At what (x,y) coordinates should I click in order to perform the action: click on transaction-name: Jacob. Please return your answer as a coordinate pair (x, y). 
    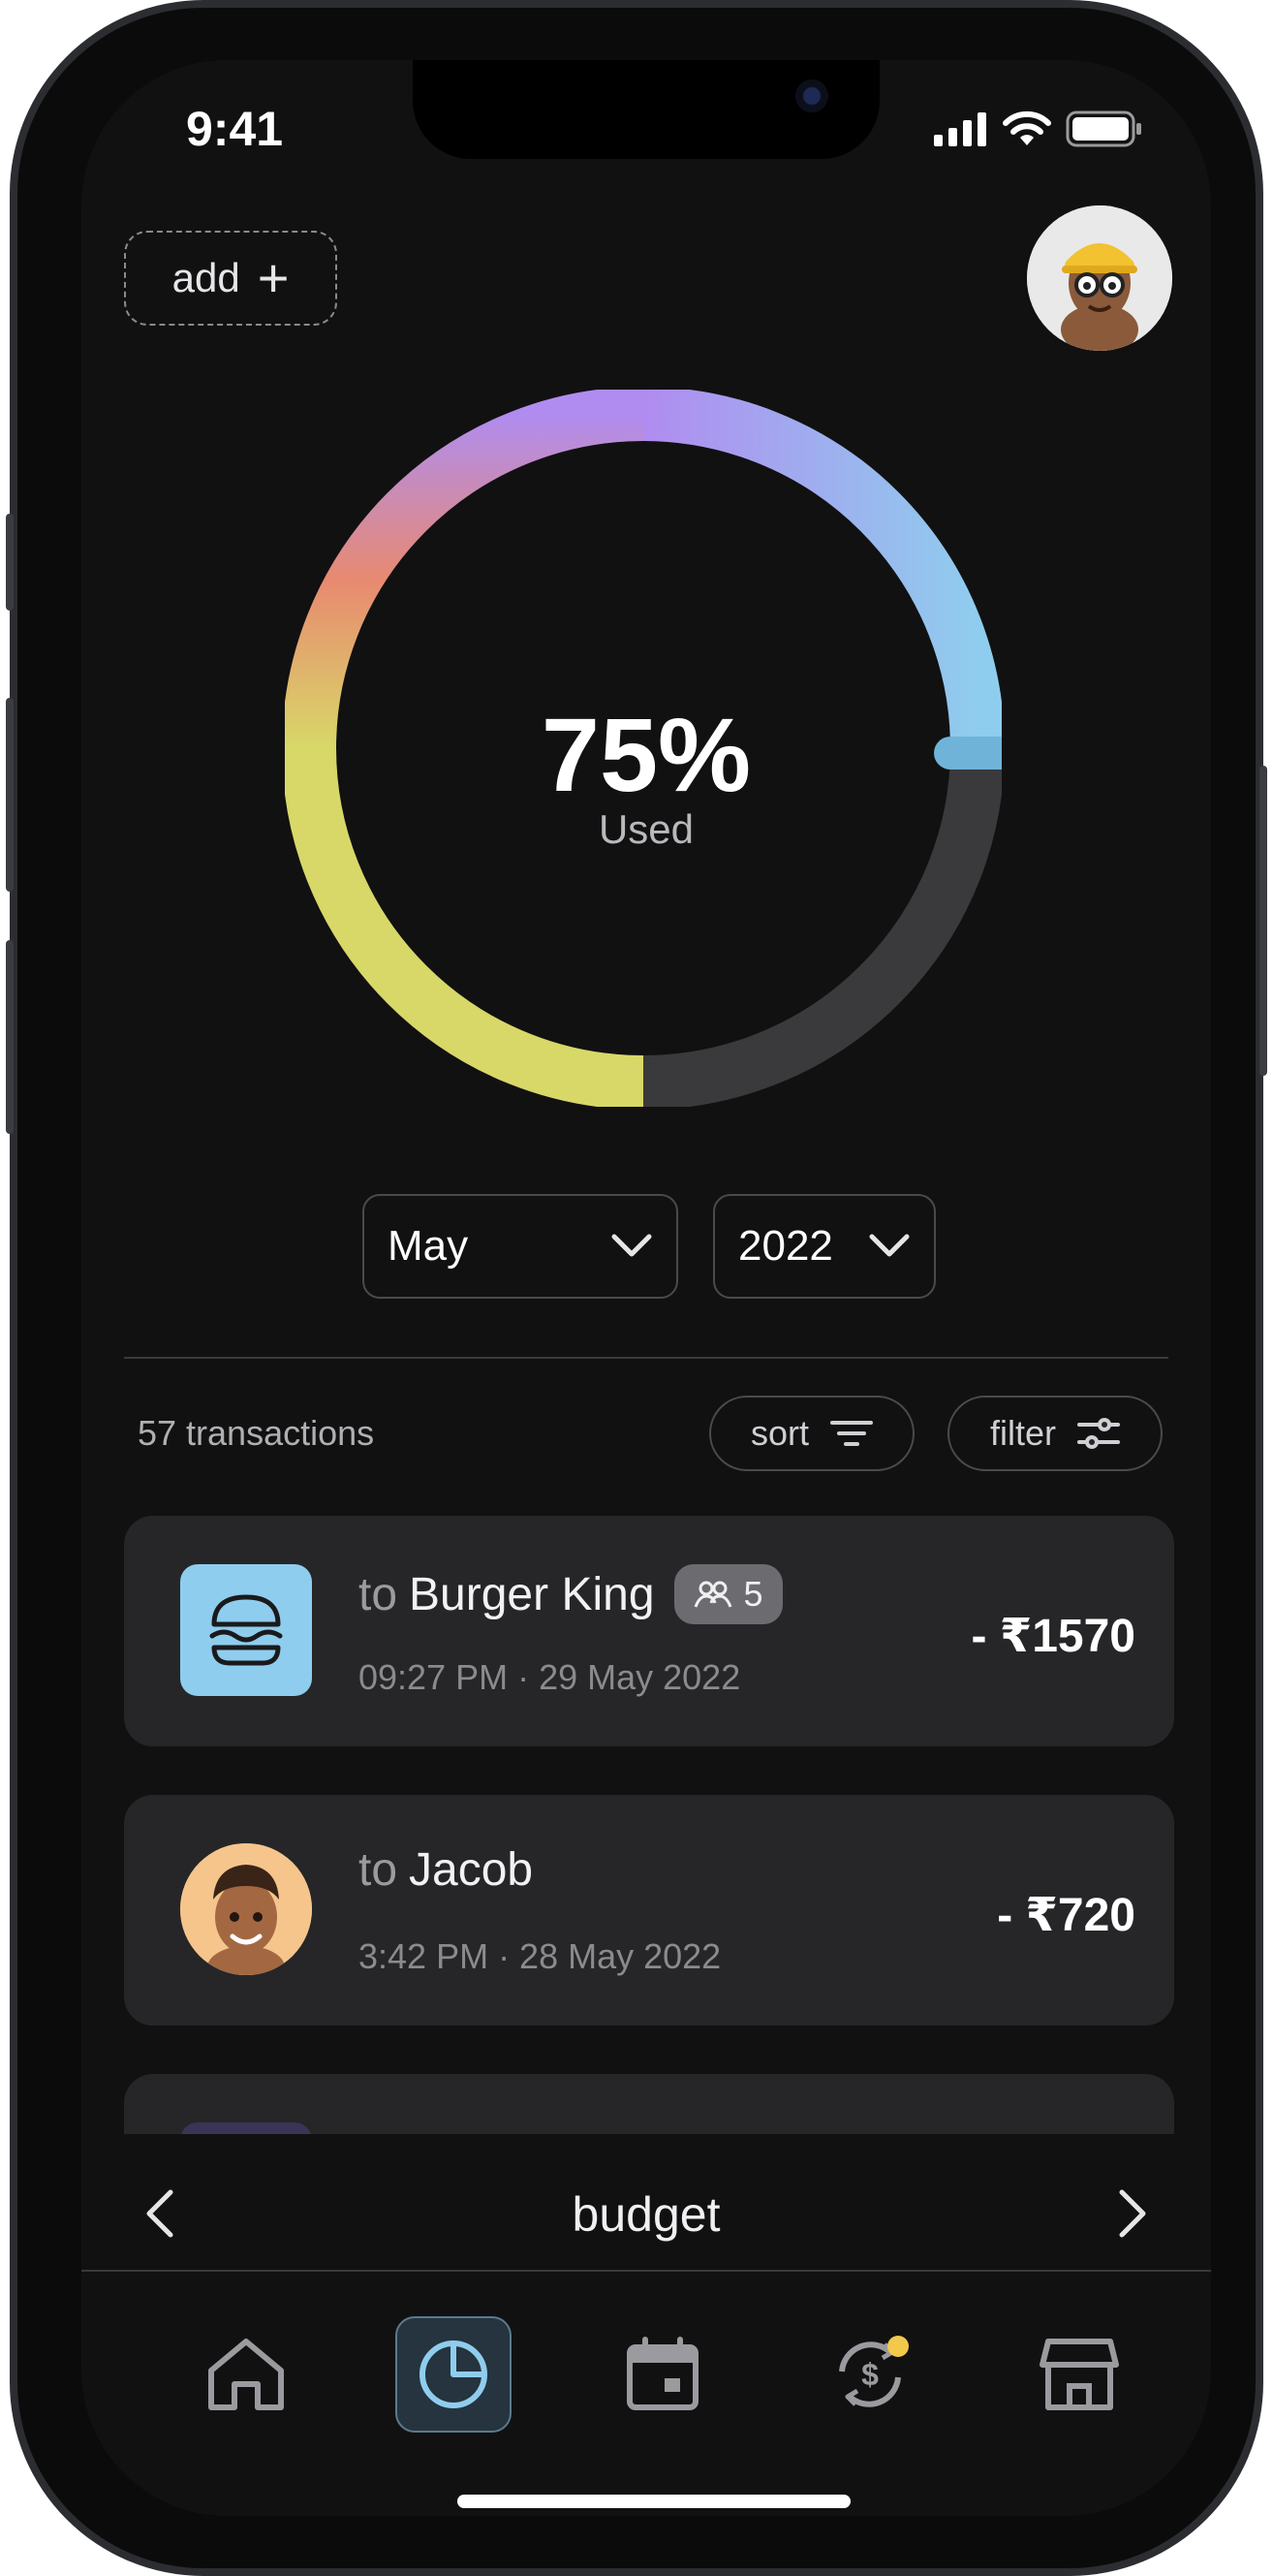
    Looking at the image, I should click on (471, 1870).